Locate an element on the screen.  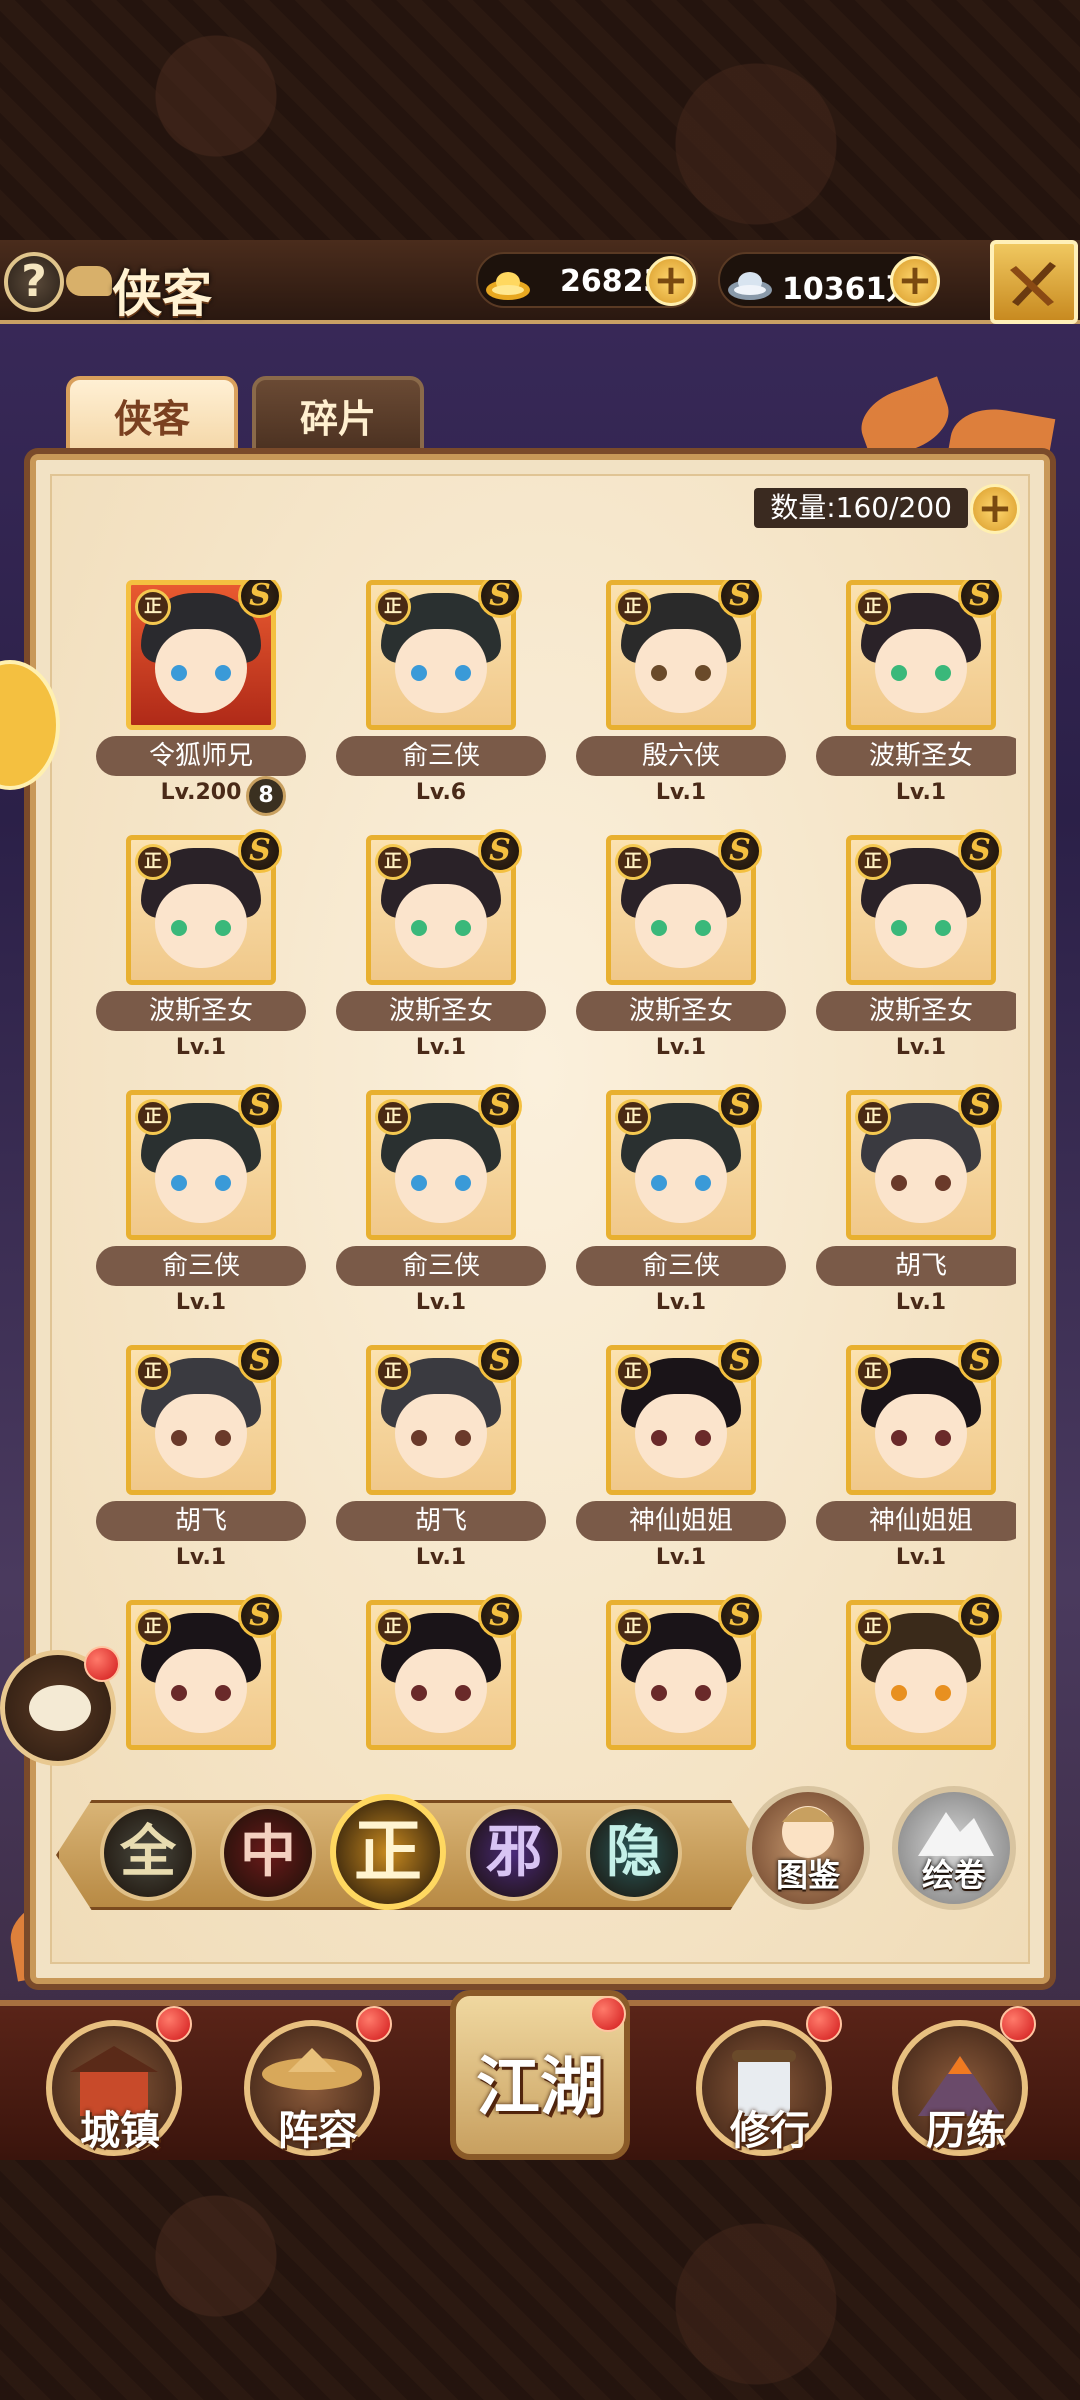
top-backdrop is located at coordinates (540, 120).